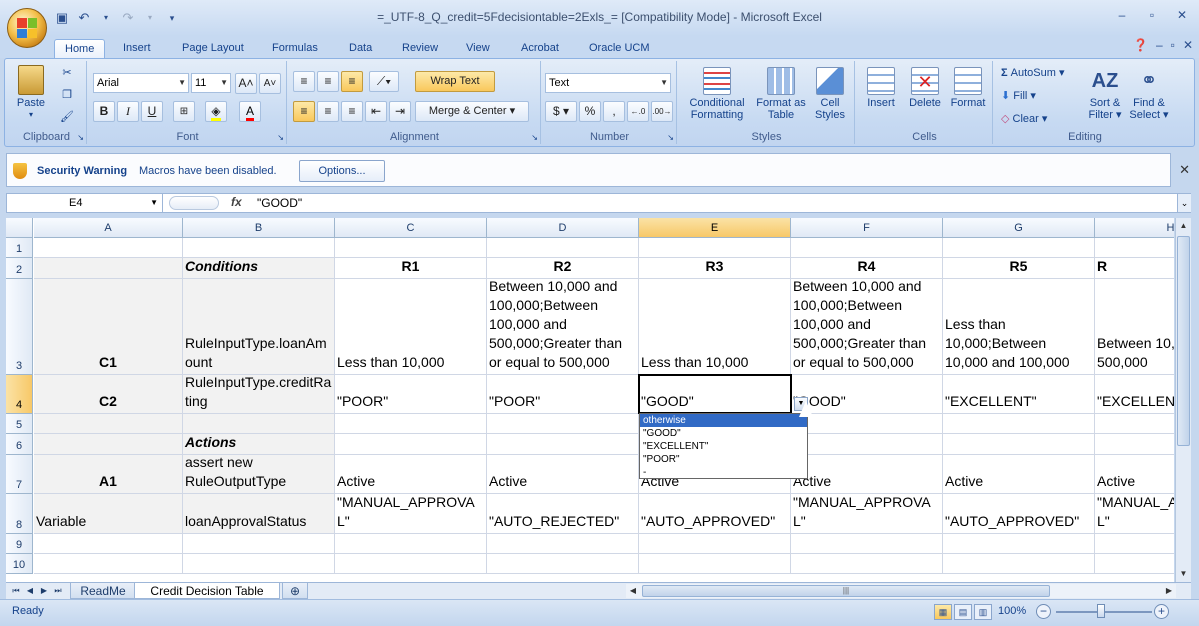 Image resolution: width=1199 pixels, height=626 pixels. What do you see at coordinates (328, 111) in the screenshot?
I see `align-center-button: ≡` at bounding box center [328, 111].